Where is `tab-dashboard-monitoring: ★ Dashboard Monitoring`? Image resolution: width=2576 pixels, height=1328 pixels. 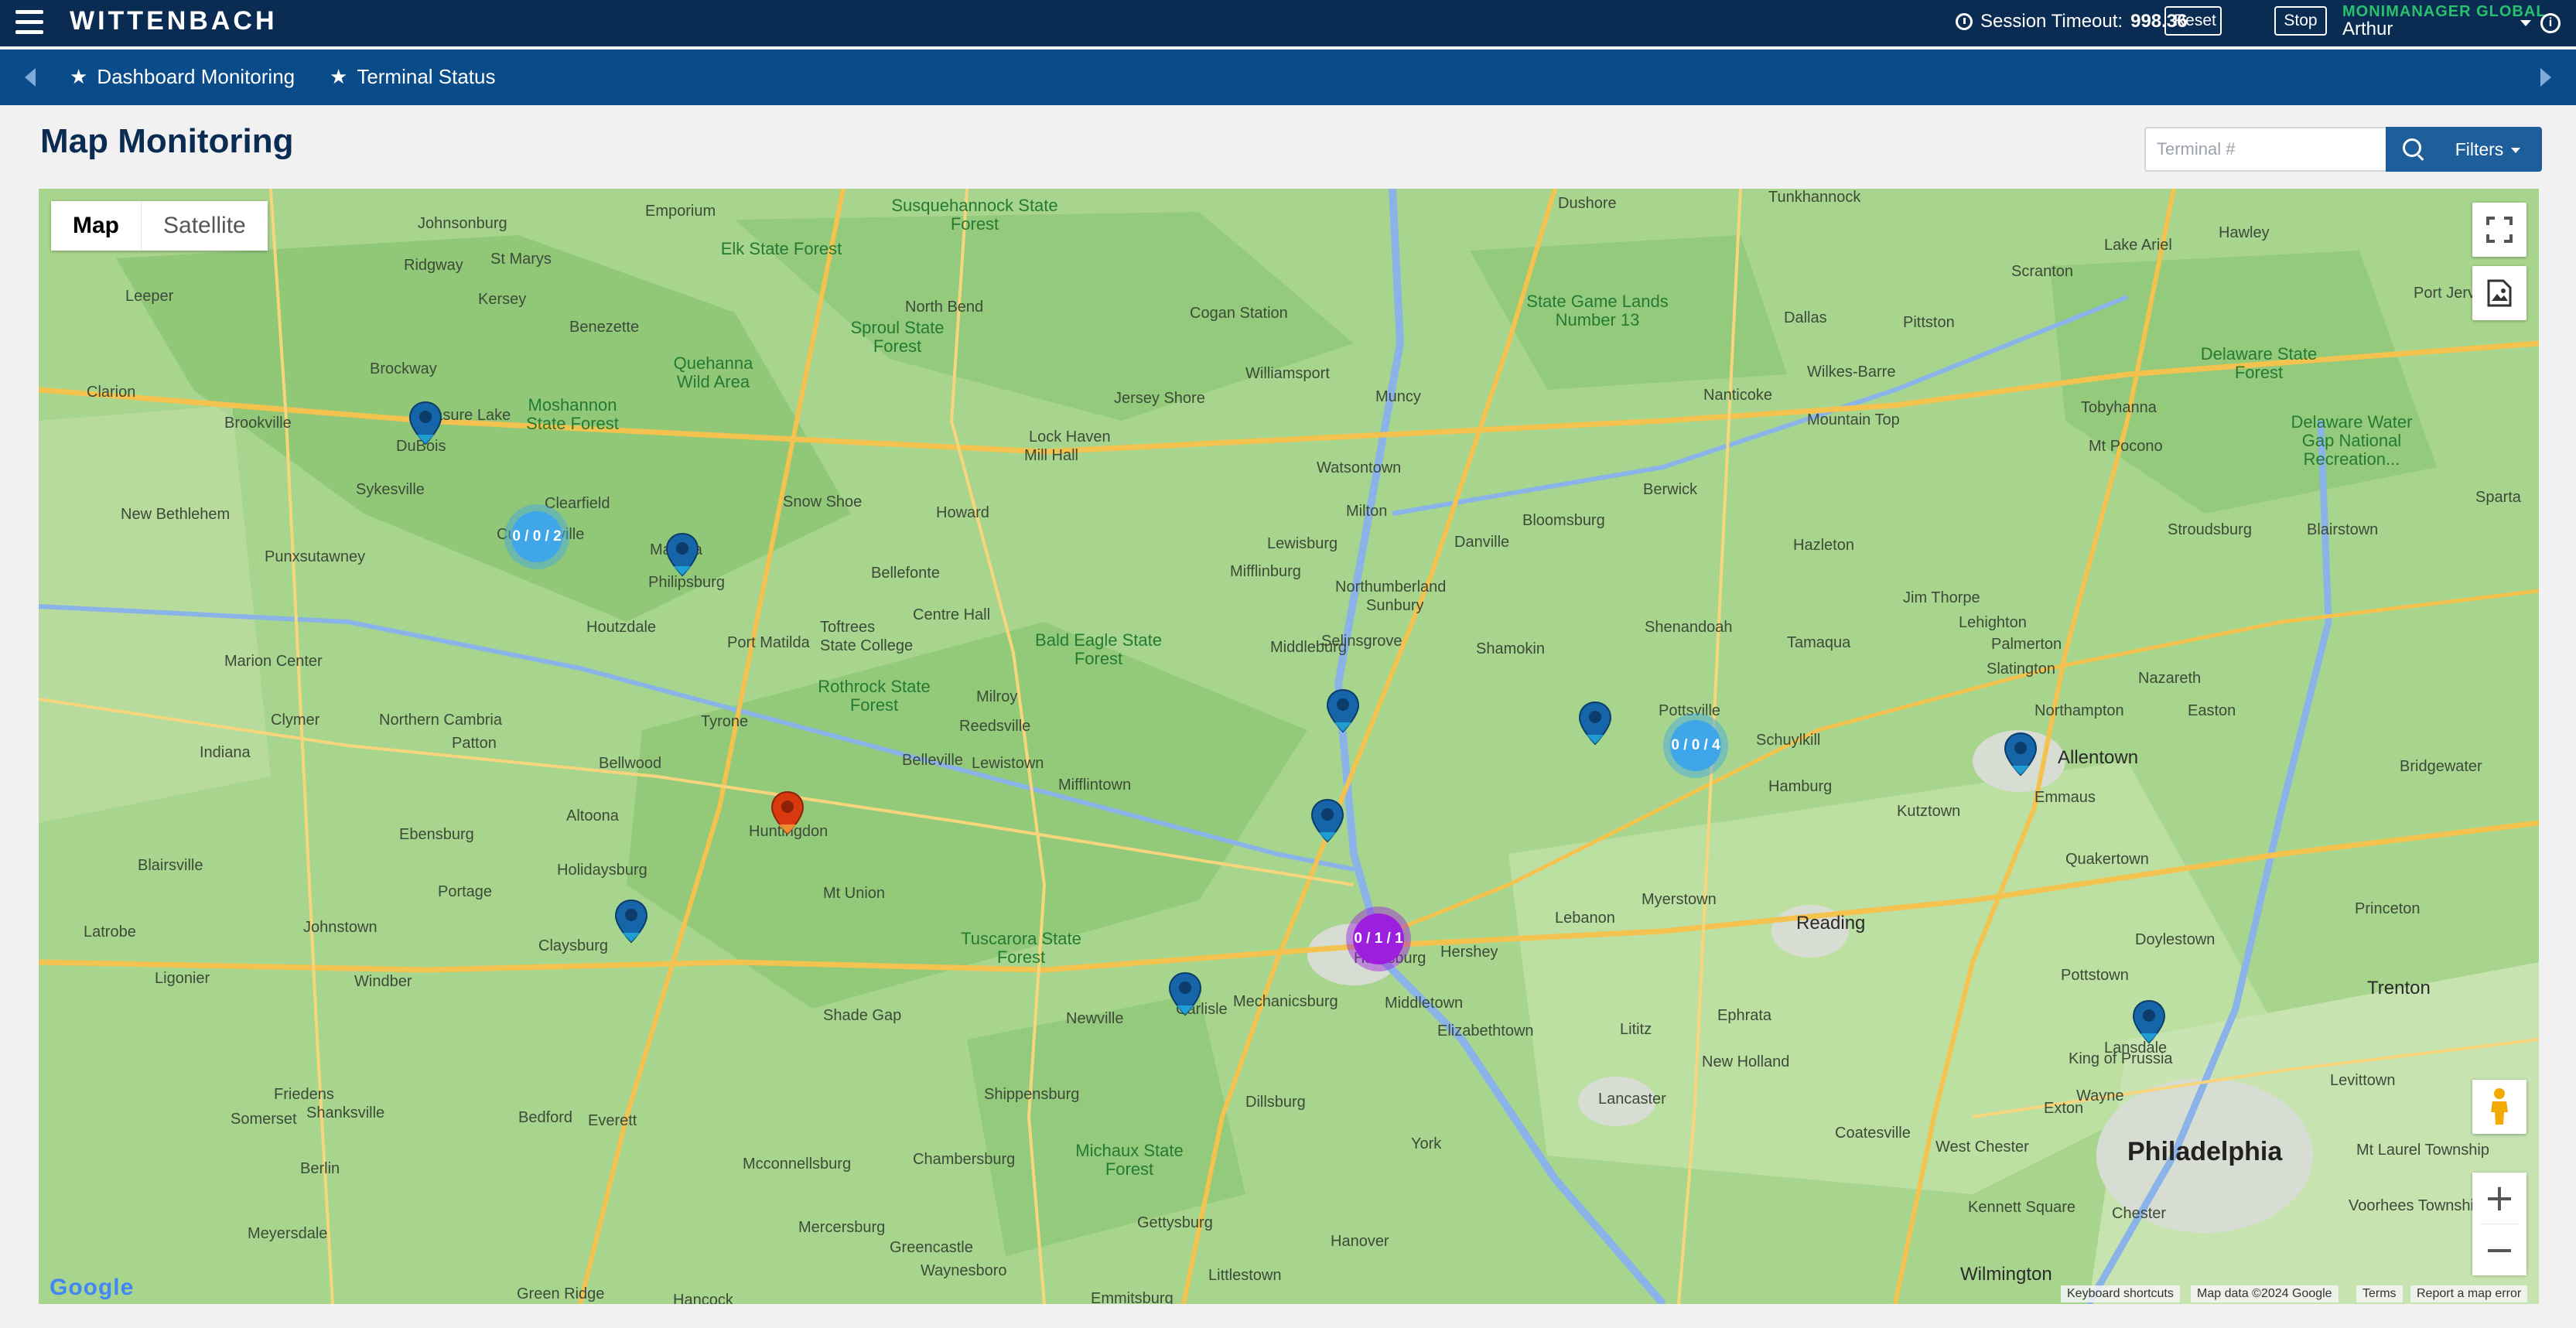 tab-dashboard-monitoring: ★ Dashboard Monitoring is located at coordinates (182, 77).